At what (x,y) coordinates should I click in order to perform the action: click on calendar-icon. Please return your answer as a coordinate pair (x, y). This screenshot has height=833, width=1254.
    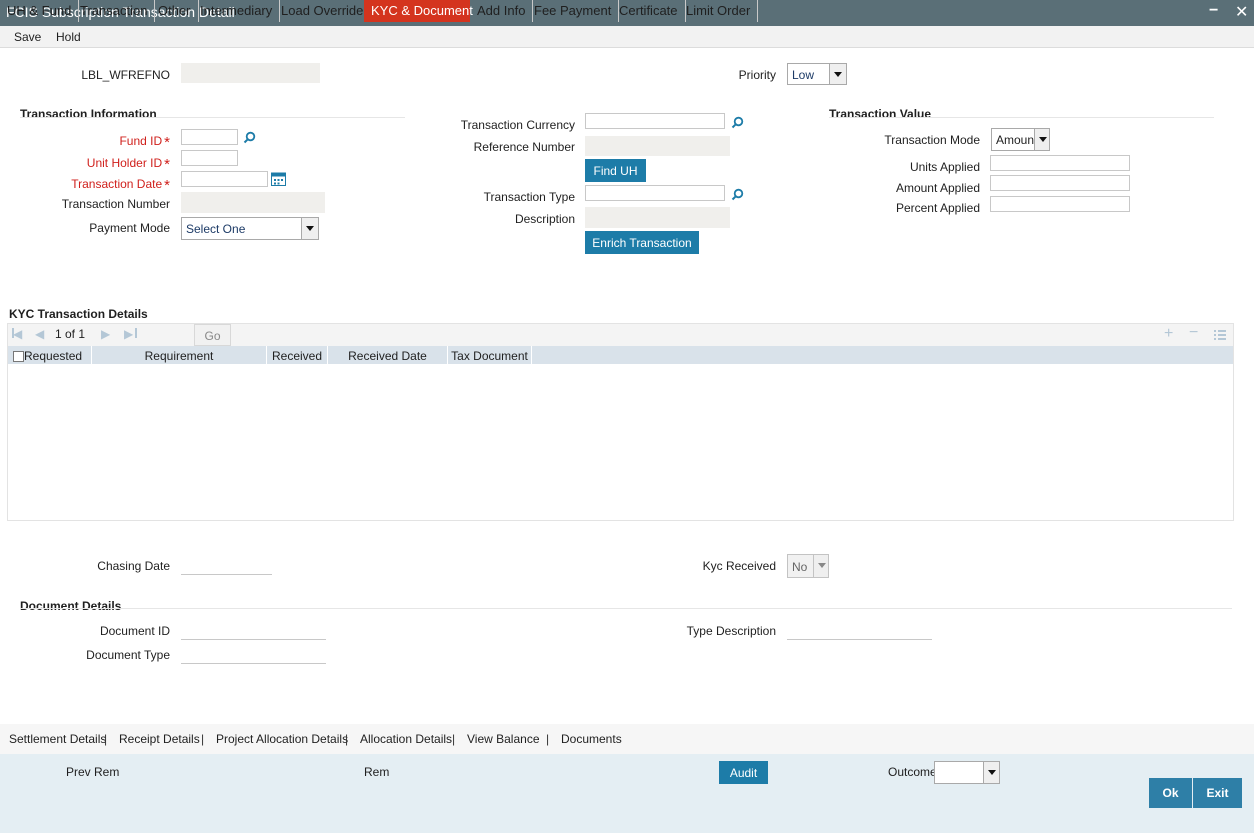
    Looking at the image, I should click on (278, 179).